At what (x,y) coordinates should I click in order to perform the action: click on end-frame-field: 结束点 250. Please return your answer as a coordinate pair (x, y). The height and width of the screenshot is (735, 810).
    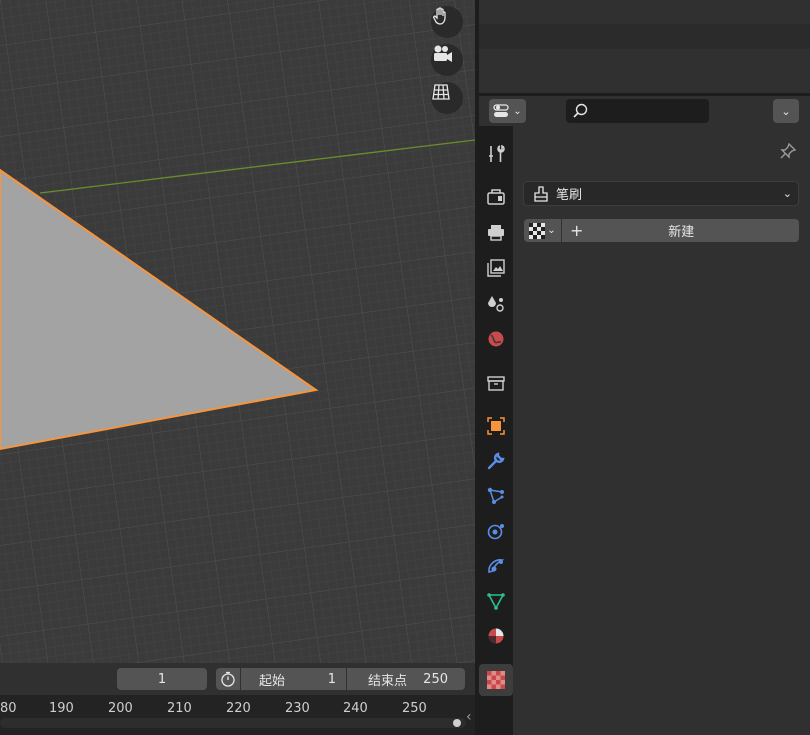
    Looking at the image, I should click on (406, 679).